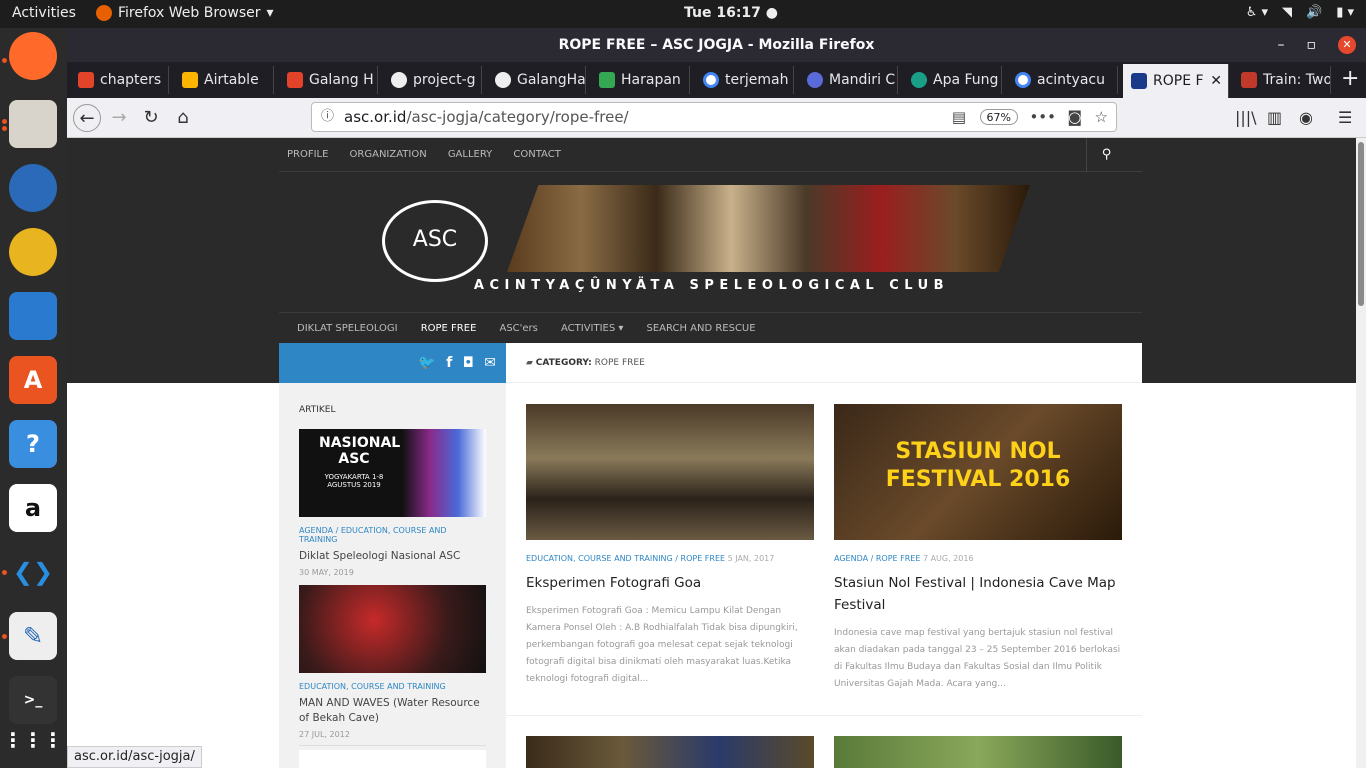 This screenshot has height=768, width=1366. I want to click on close-icon: ✕, so click(1347, 45).